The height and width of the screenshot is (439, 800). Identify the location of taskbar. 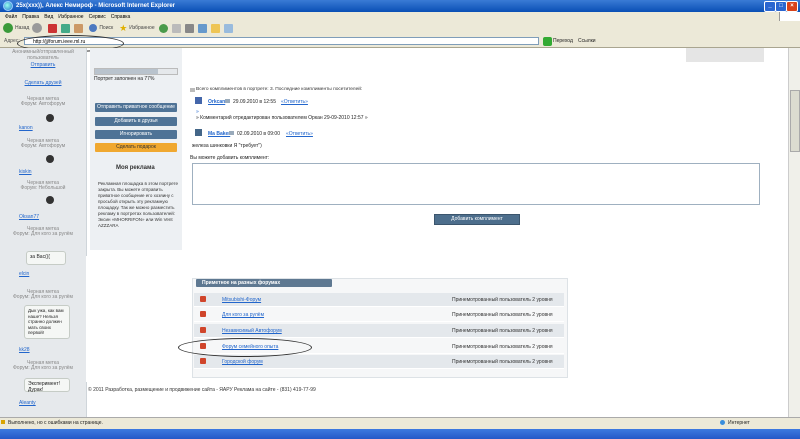
(400, 434).